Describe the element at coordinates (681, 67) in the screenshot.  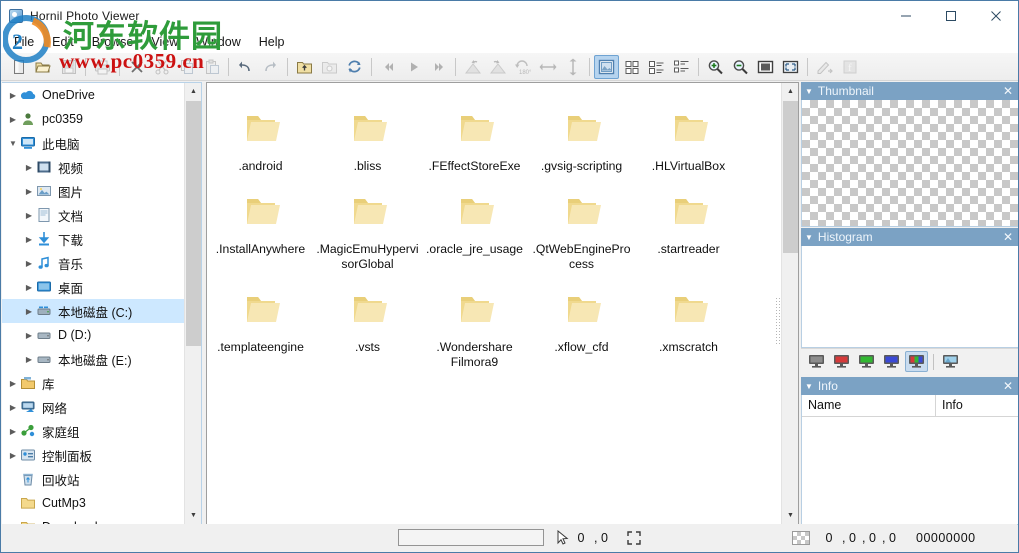
I see `view-details-icon` at that location.